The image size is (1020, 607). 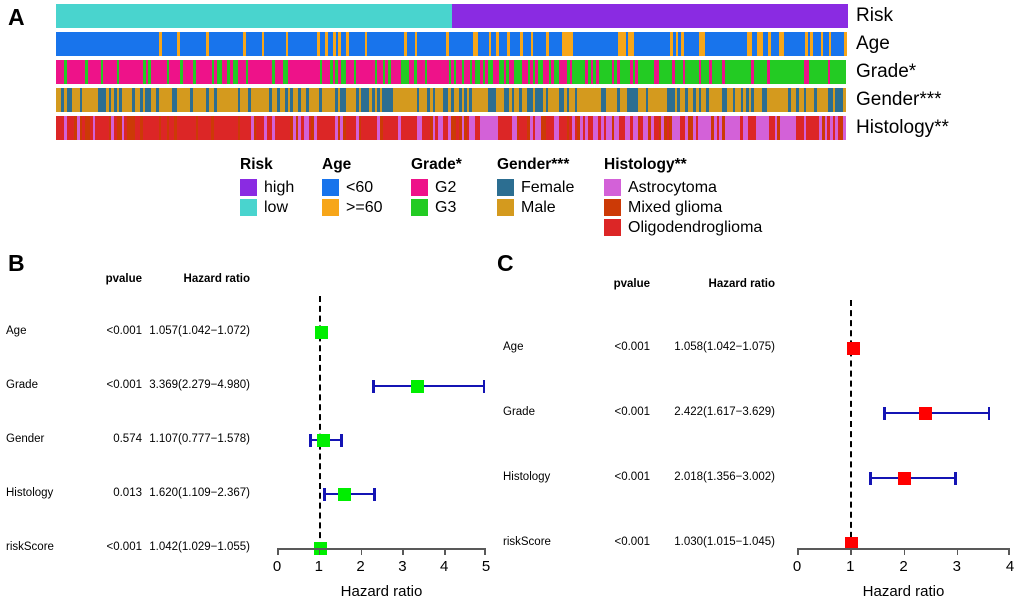 I want to click on legend-item-label: Mixed glioma, so click(x=675, y=208).